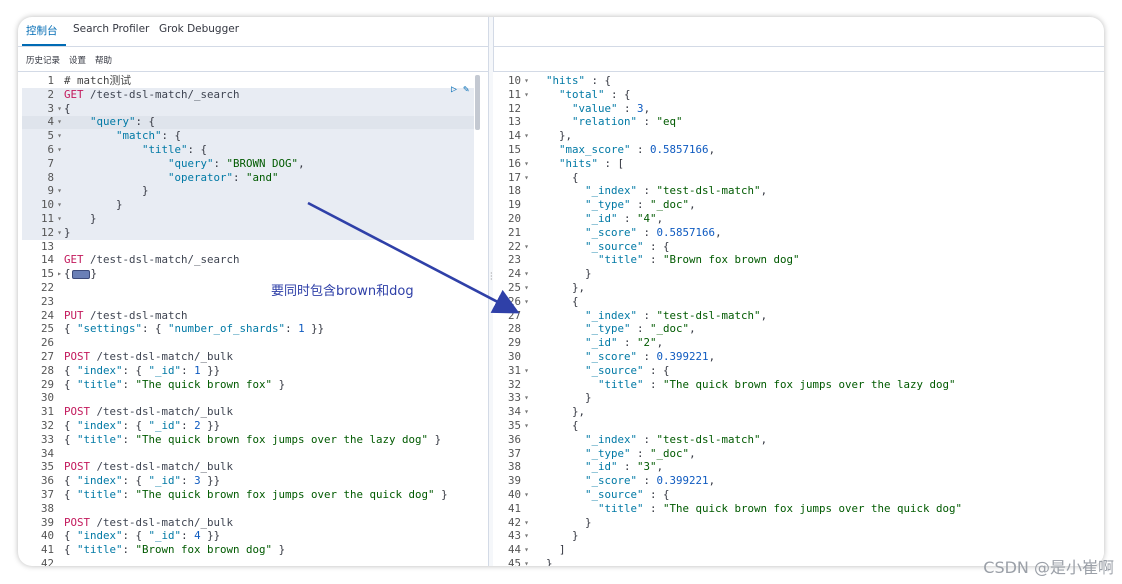  What do you see at coordinates (595, 108) in the screenshot?
I see `code-token: "value"` at bounding box center [595, 108].